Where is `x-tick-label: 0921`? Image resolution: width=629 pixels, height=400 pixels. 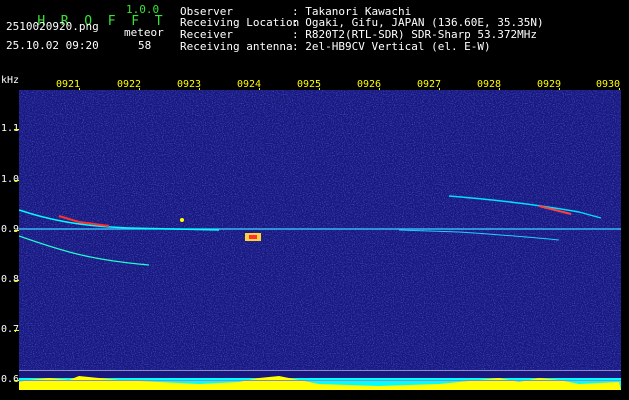
x-tick-label: 0921 is located at coordinates (68, 84).